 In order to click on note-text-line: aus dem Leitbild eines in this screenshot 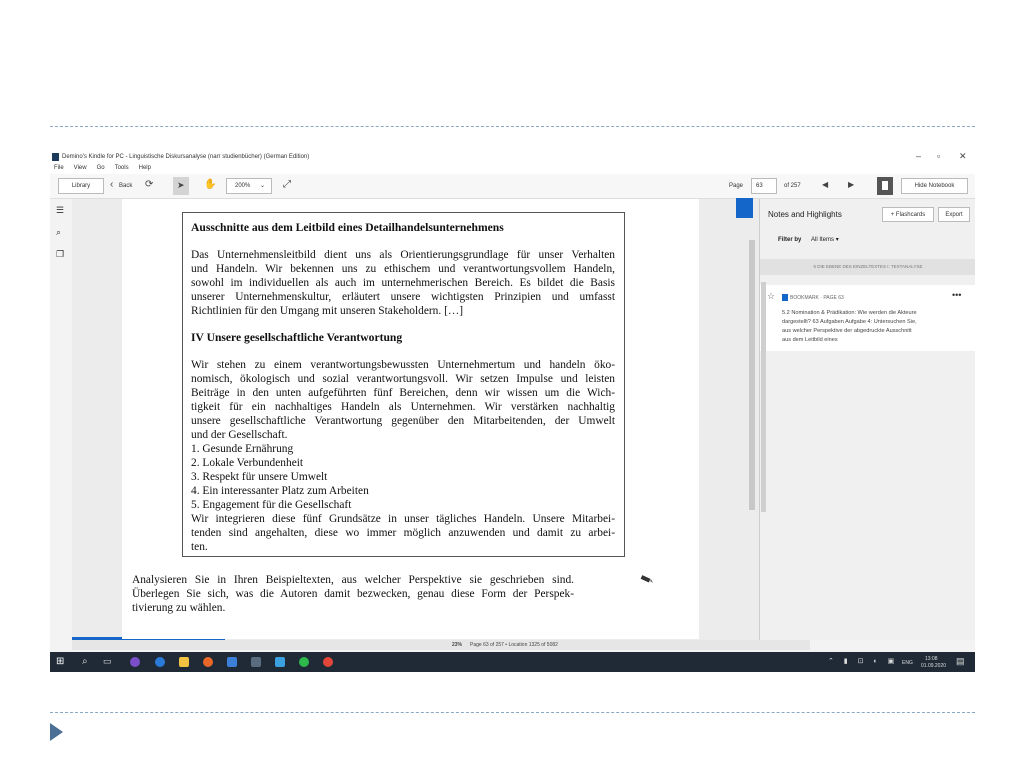, I will do `click(810, 340)`.